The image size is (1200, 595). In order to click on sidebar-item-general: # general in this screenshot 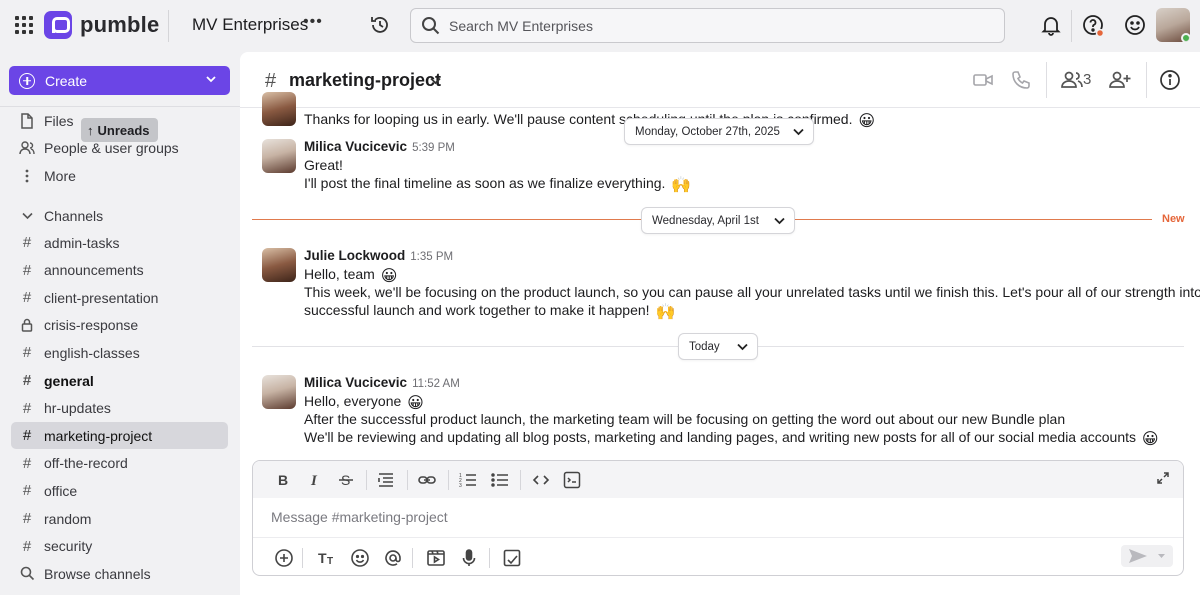, I will do `click(119, 380)`.